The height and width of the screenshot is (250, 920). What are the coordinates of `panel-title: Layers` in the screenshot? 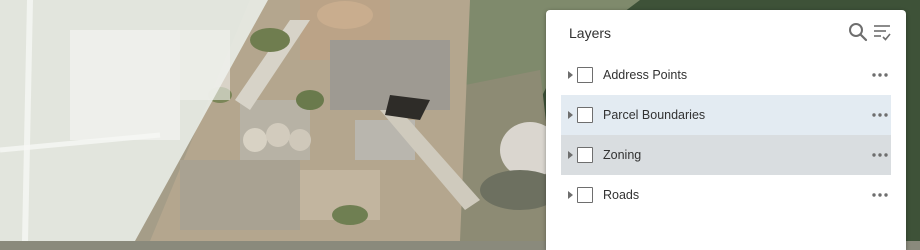 It's located at (590, 33).